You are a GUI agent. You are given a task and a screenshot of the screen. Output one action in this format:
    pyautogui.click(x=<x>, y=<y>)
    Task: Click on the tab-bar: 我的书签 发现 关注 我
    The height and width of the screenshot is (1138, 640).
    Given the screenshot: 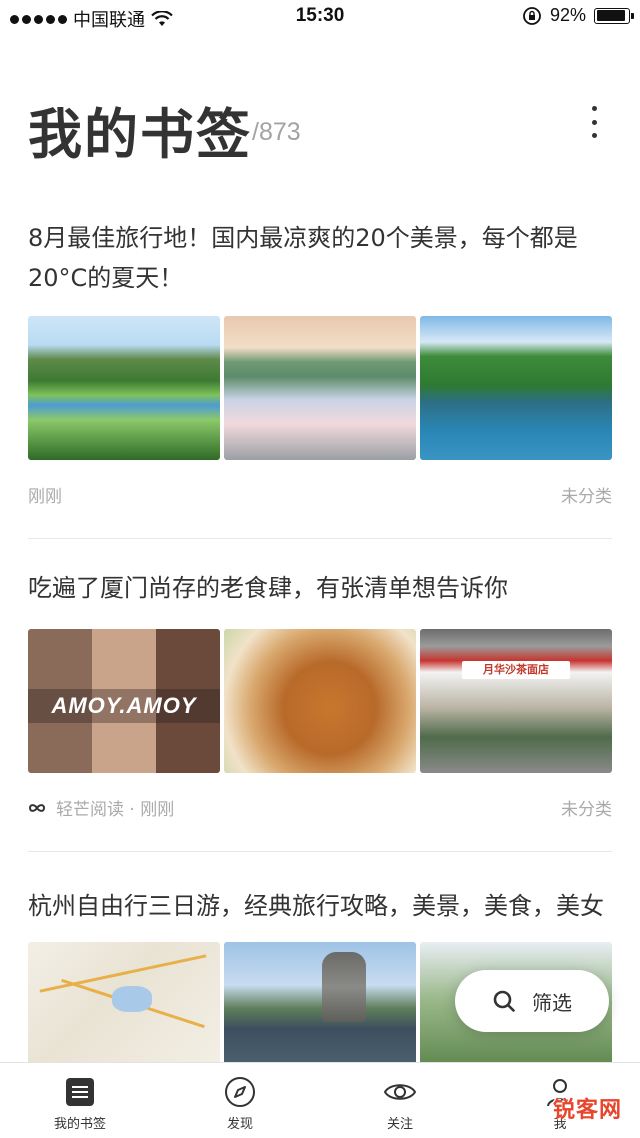 What is the action you would take?
    pyautogui.click(x=320, y=1100)
    